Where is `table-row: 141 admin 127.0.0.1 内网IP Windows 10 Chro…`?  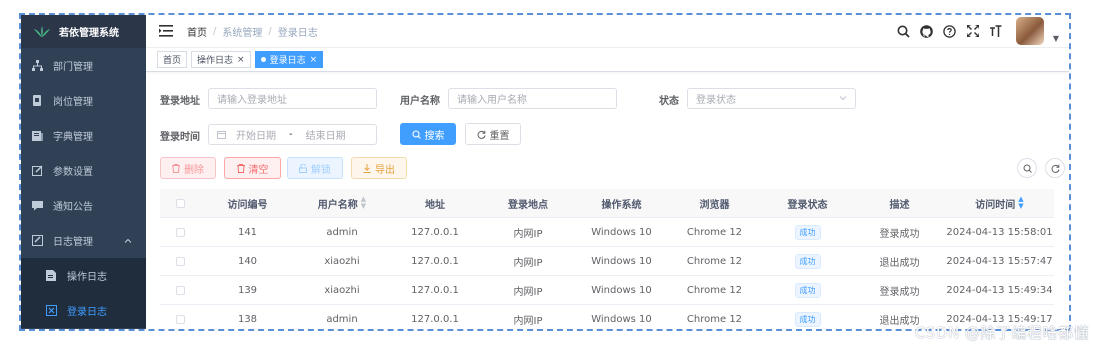
table-row: 141 admin 127.0.0.1 内网IP Windows 10 Chro… is located at coordinates (607, 232).